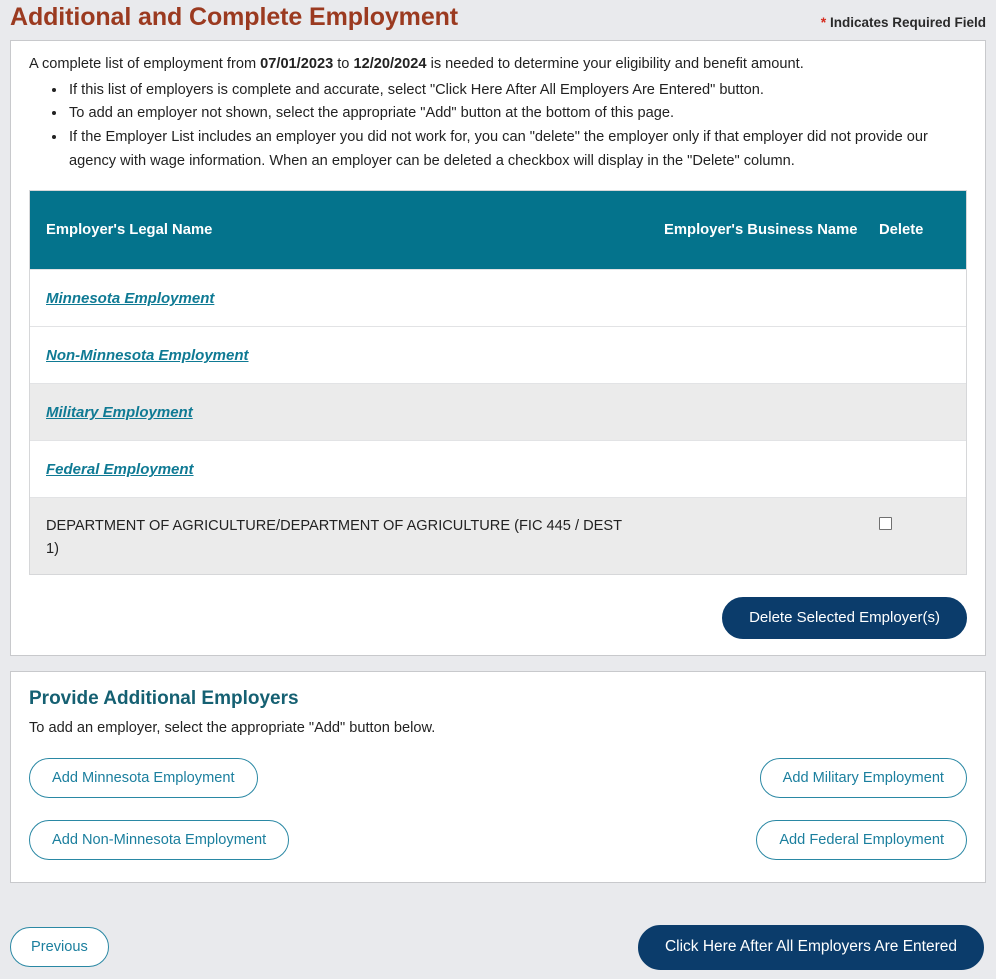 This screenshot has width=996, height=979. Describe the element at coordinates (159, 840) in the screenshot. I see `add-non-minnesota-employment-button: Add Non-Minnesota Employment` at that location.